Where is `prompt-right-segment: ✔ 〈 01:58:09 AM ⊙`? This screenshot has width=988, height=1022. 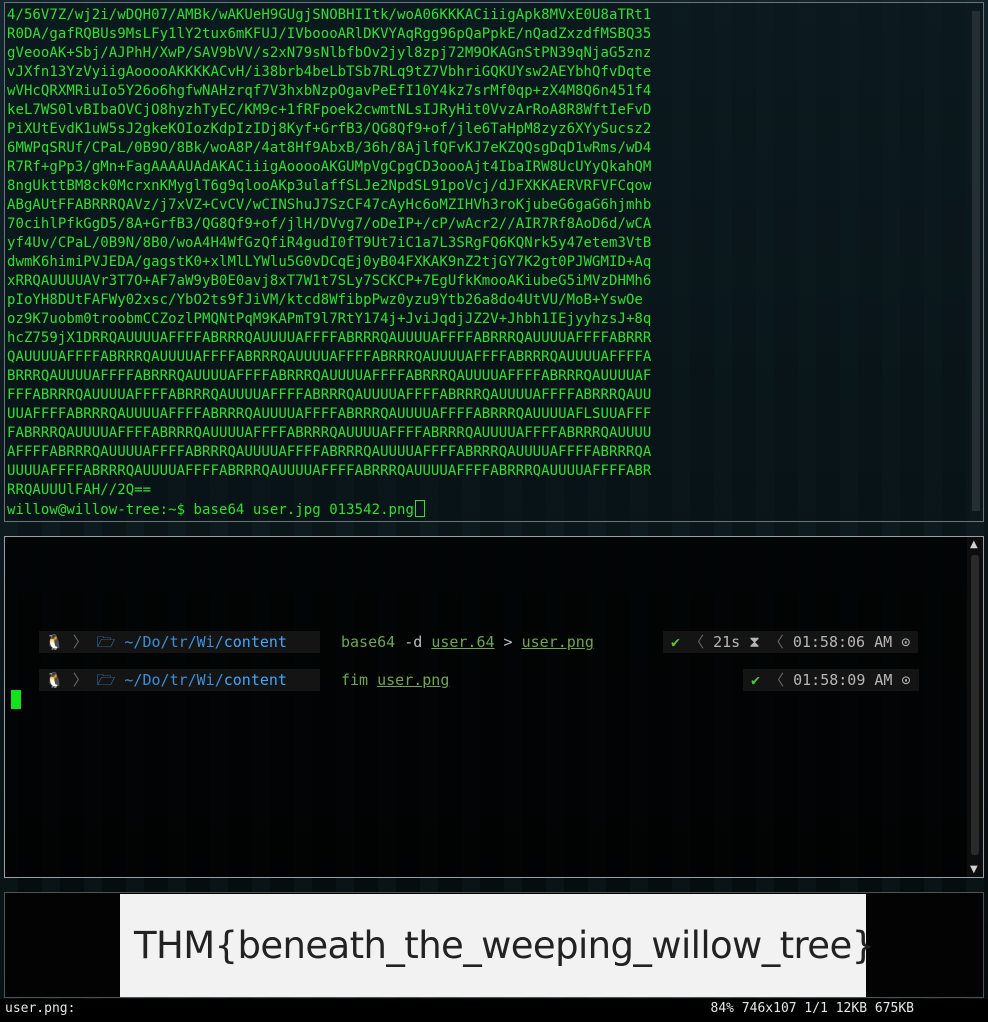 prompt-right-segment: ✔ 〈 01:58:09 AM ⊙ is located at coordinates (831, 680).